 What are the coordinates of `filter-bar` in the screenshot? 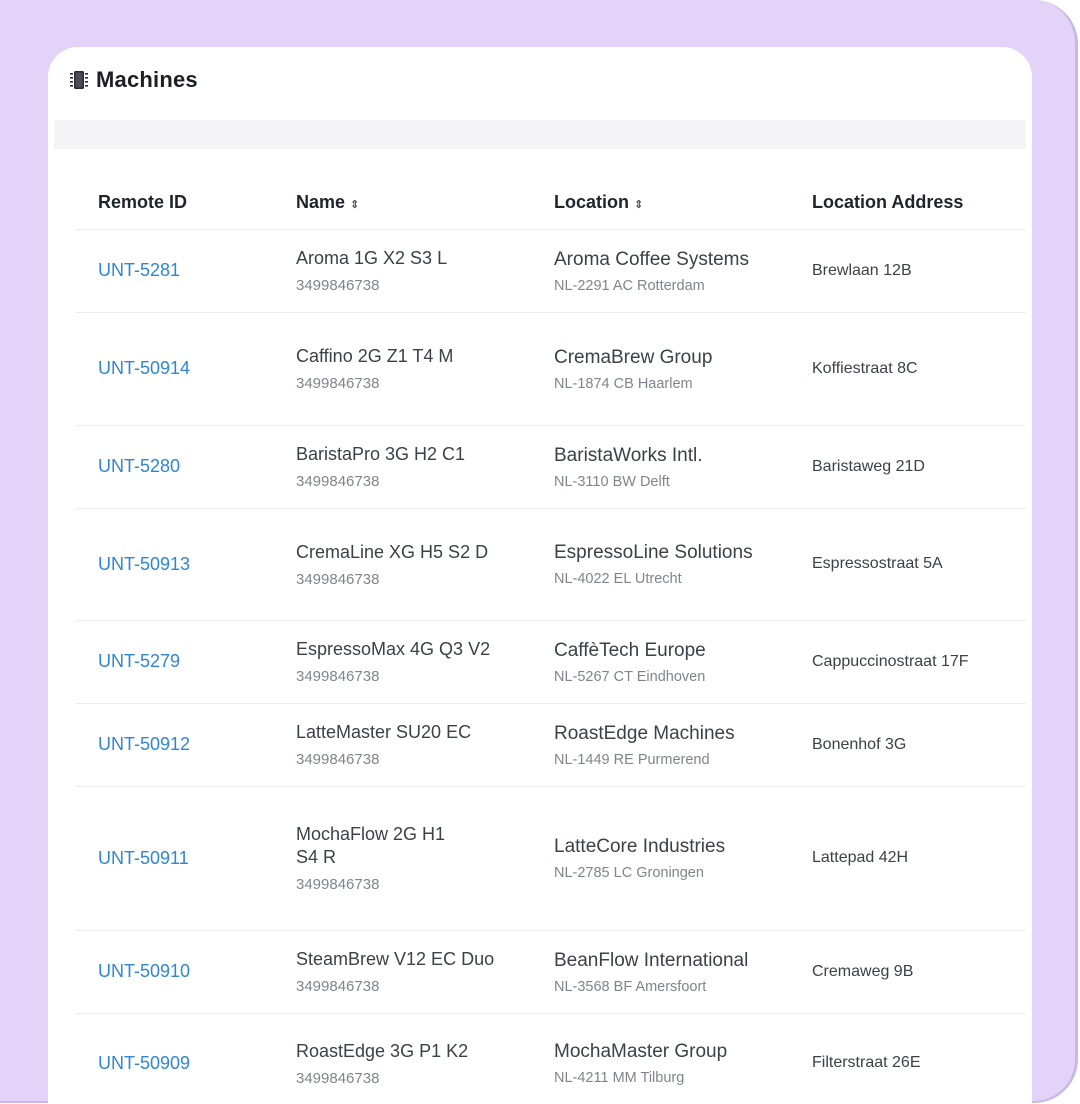 It's located at (540, 134).